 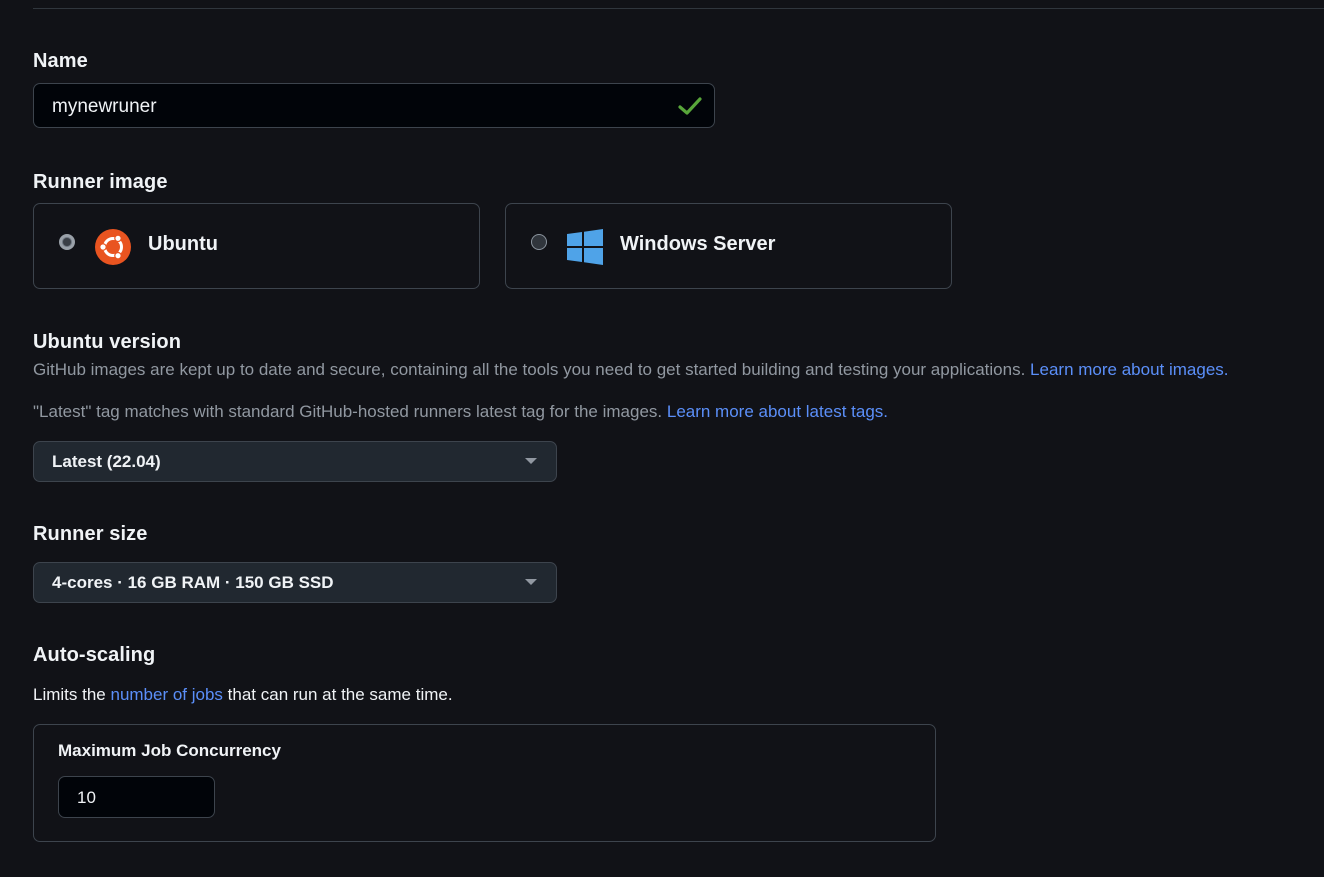 I want to click on ubuntu-icon, so click(x=113, y=247).